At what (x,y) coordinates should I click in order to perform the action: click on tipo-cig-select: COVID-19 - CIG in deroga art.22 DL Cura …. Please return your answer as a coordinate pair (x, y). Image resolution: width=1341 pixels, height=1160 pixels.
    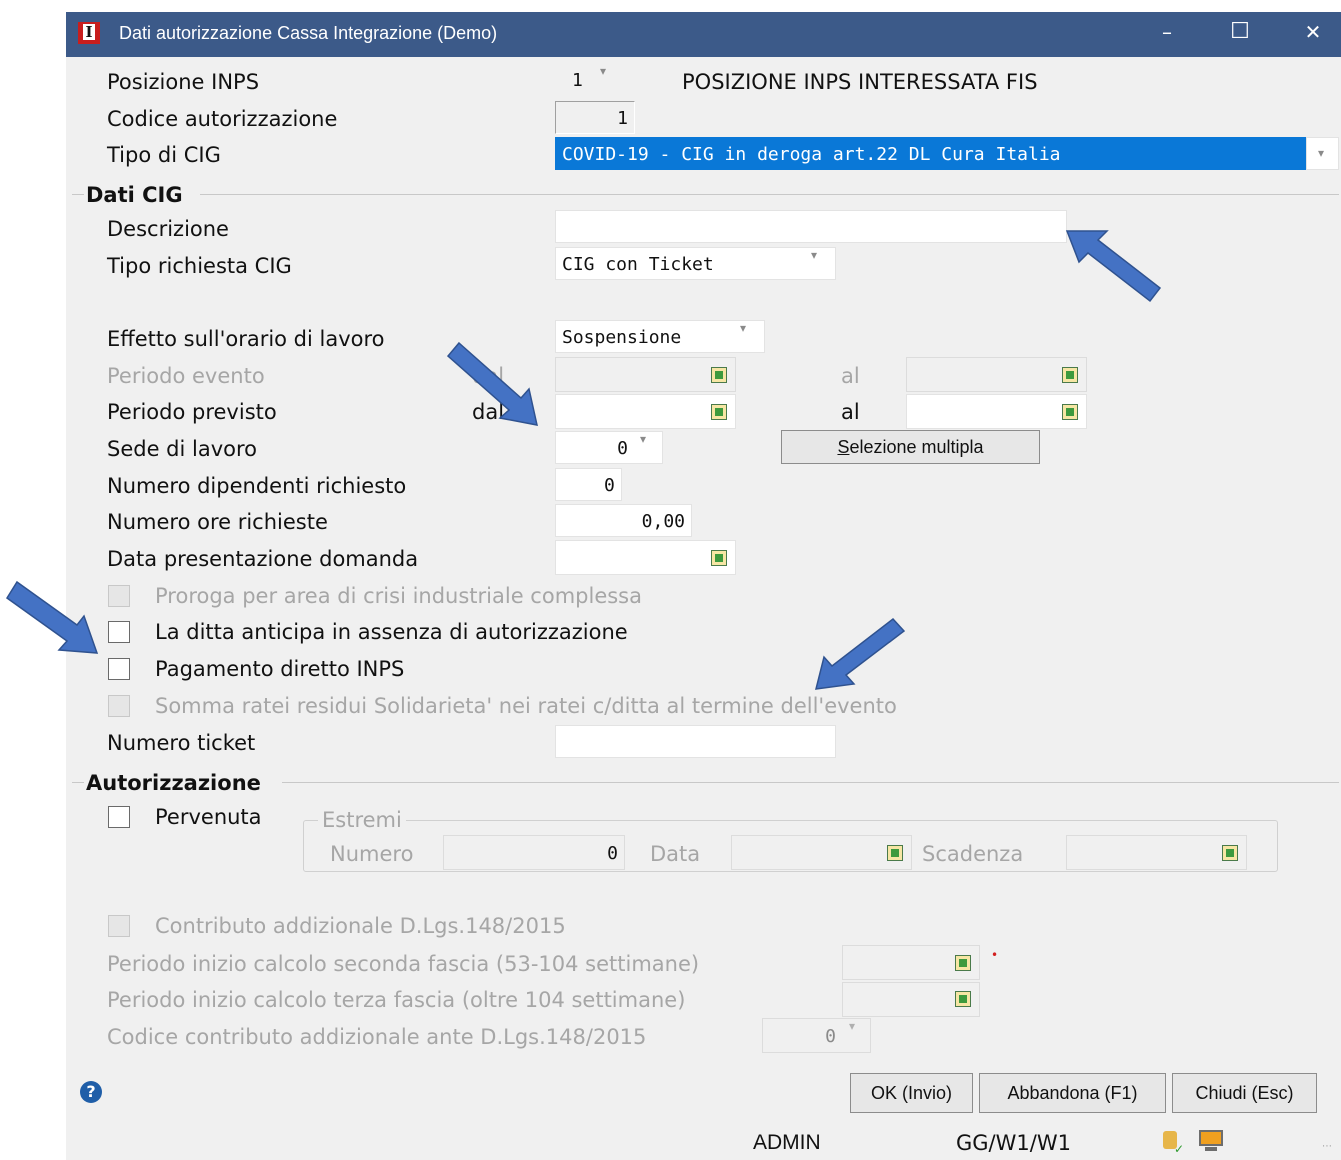
    Looking at the image, I should click on (930, 153).